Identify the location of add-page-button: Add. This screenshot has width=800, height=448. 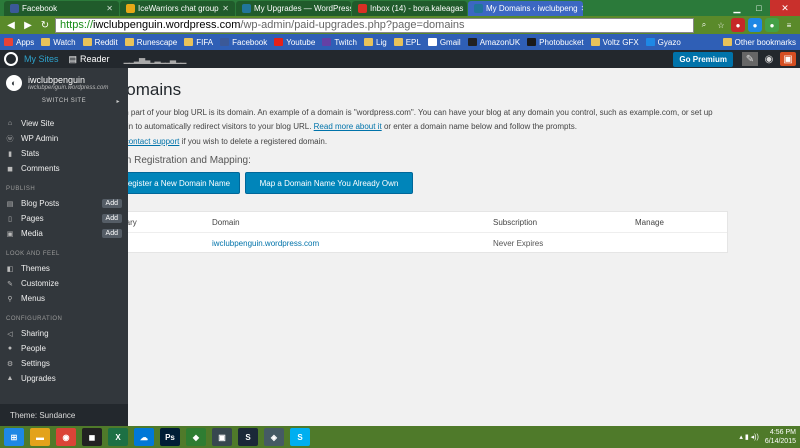
(111, 218).